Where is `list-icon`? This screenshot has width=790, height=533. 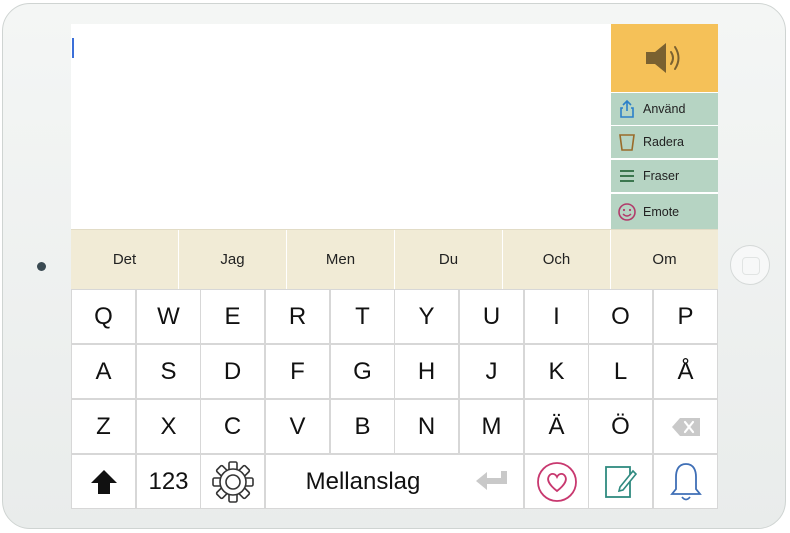
list-icon is located at coordinates (627, 176).